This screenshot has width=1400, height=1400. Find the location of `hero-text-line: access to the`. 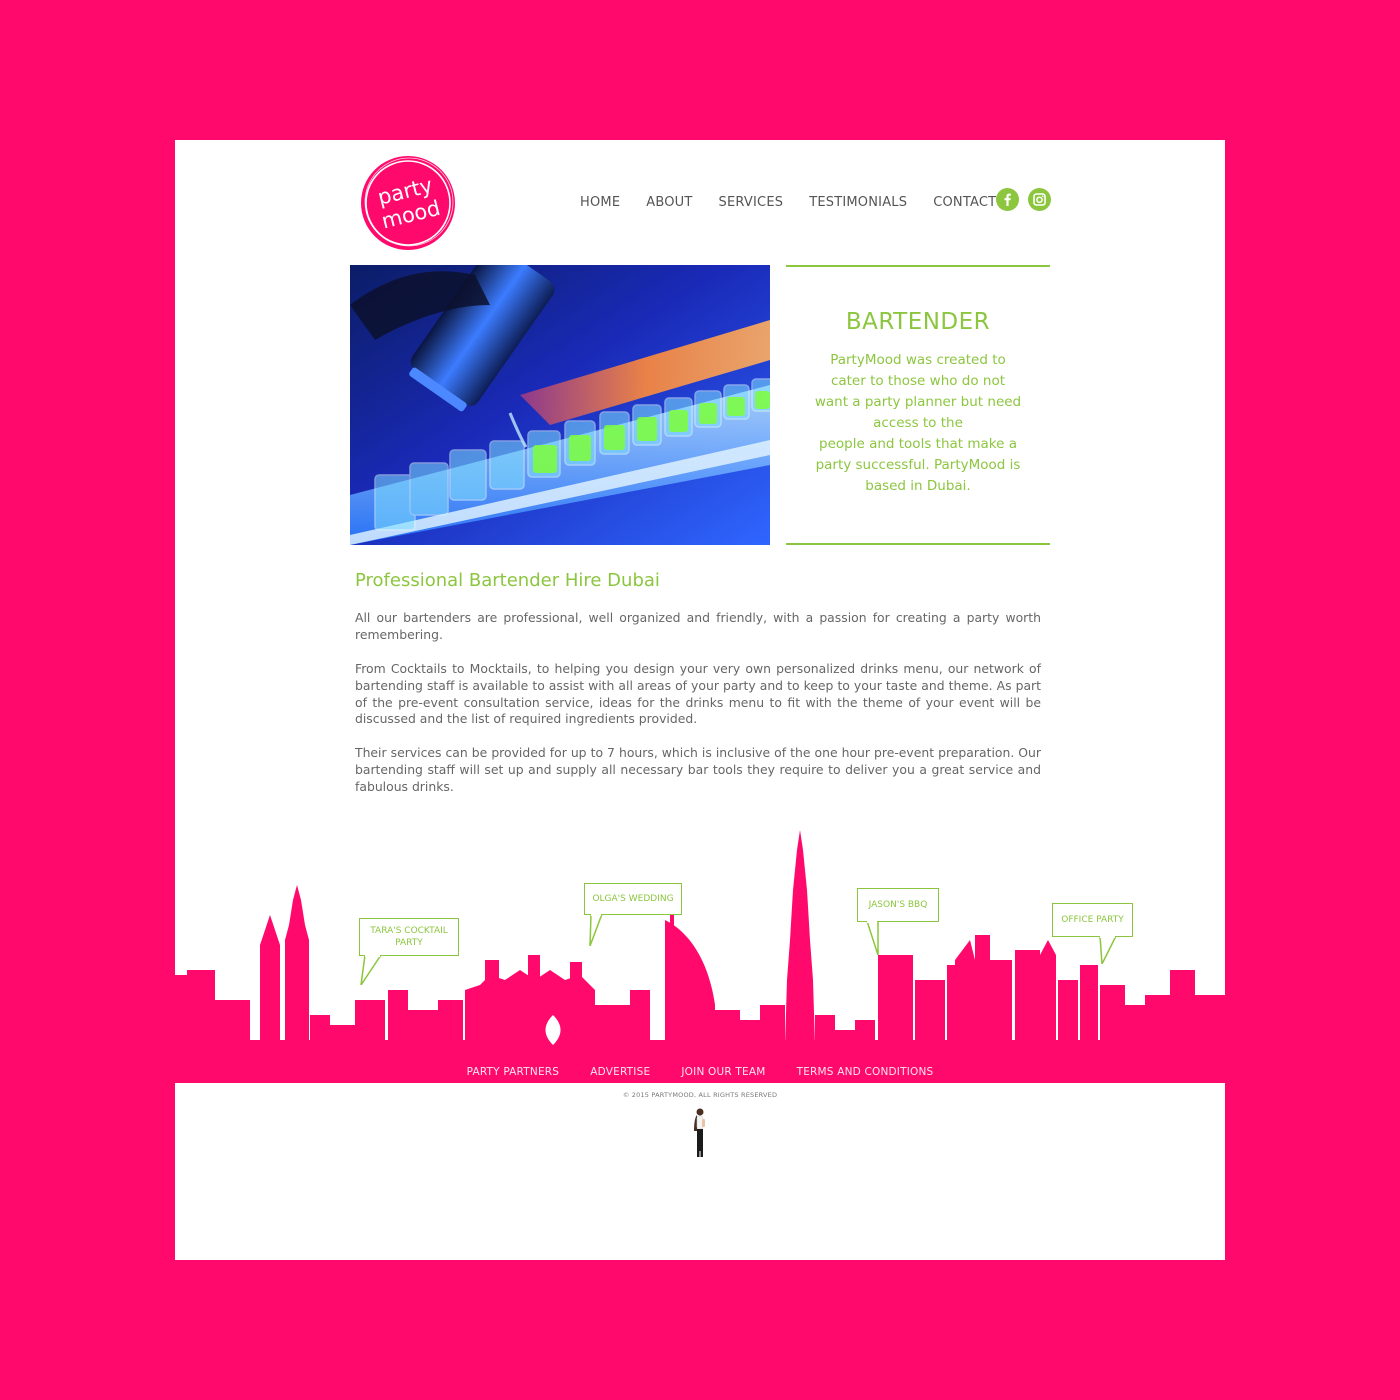

hero-text-line: access to the is located at coordinates (918, 423).